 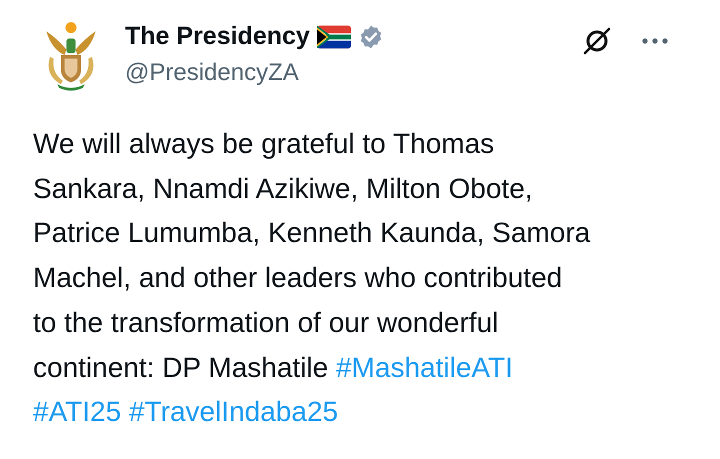 What do you see at coordinates (597, 41) in the screenshot?
I see `slashed-circle-icon` at bounding box center [597, 41].